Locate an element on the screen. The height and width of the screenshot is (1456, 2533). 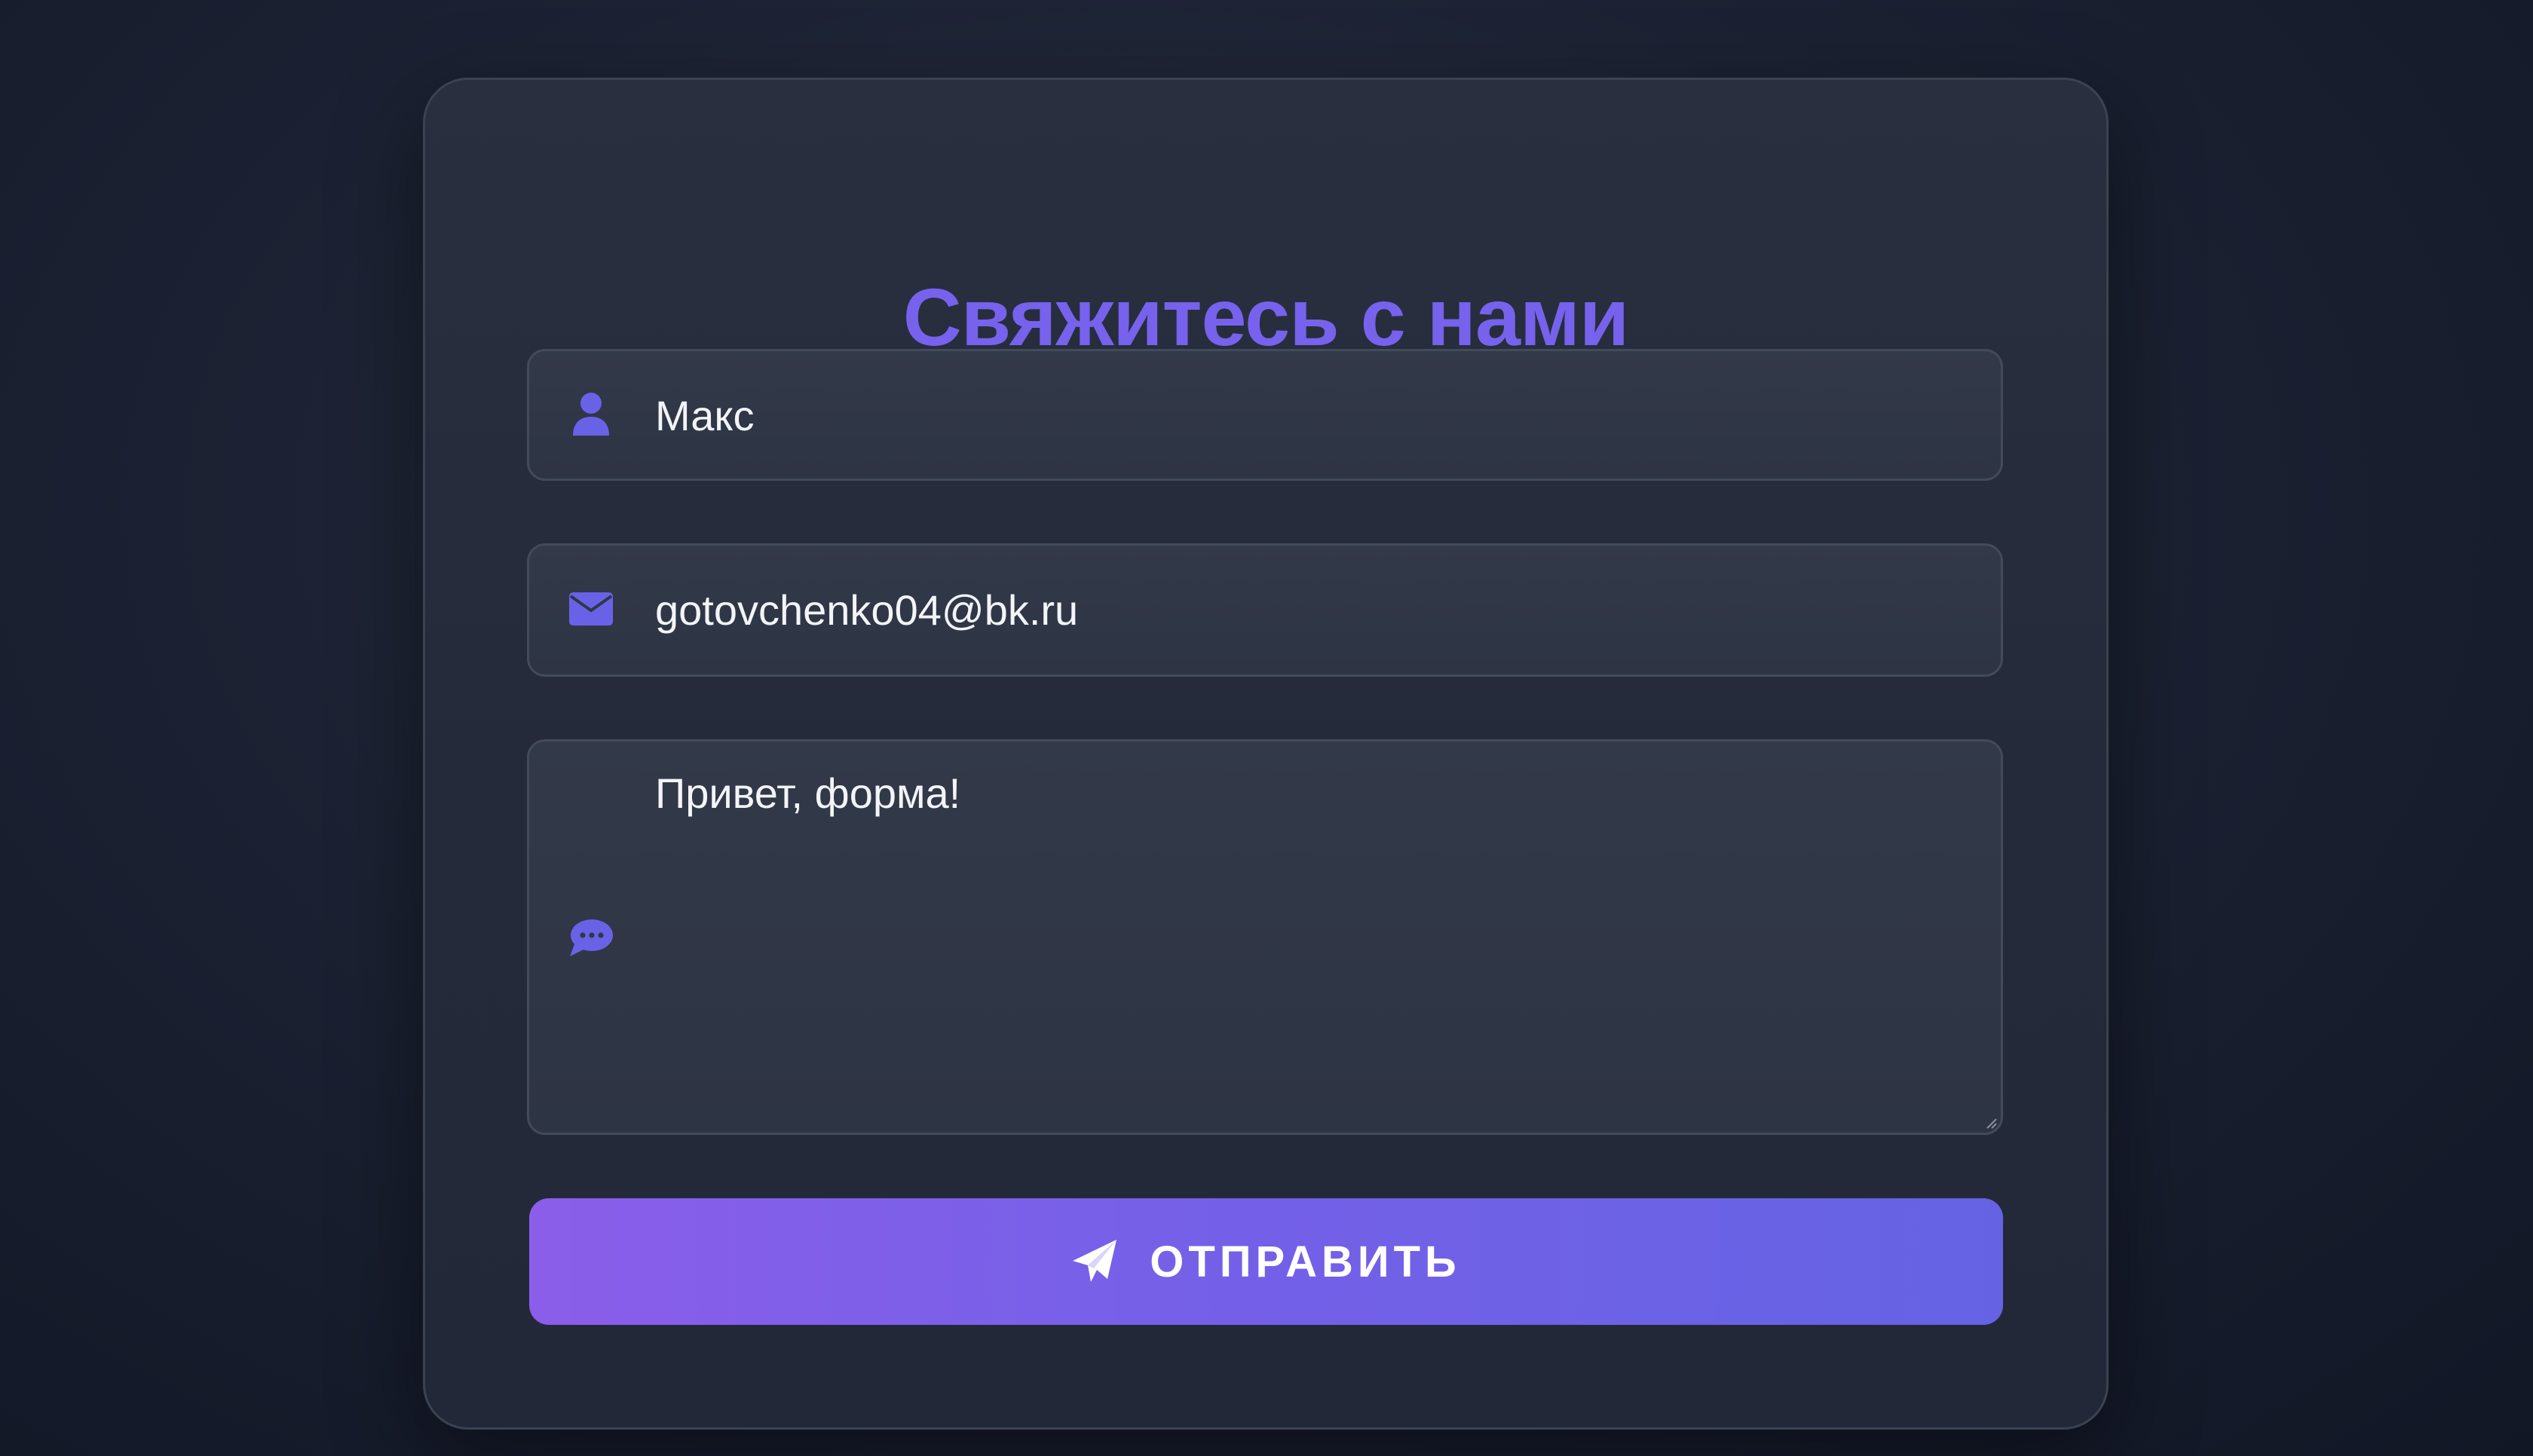
resize-handle is located at coordinates (1991, 1123).